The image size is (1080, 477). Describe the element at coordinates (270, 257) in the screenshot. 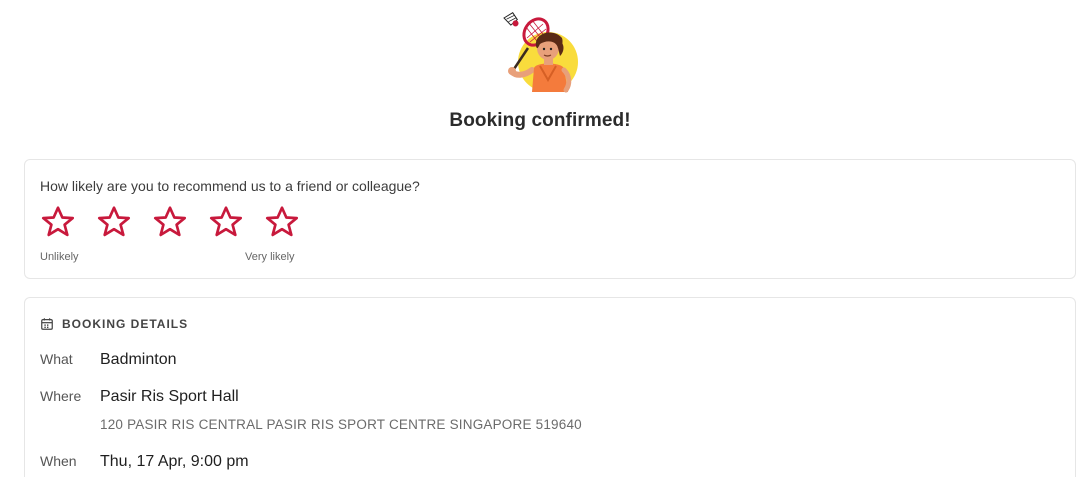

I see `scale-high-label: Very likely` at that location.